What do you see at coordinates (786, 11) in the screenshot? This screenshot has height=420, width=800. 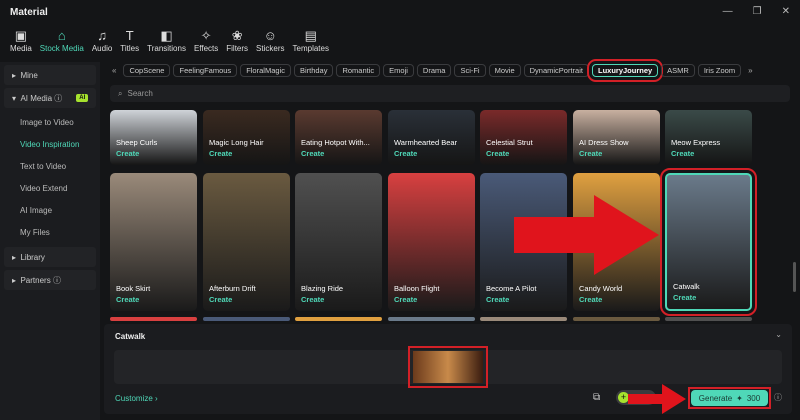 I see `close-icon: ✕` at bounding box center [786, 11].